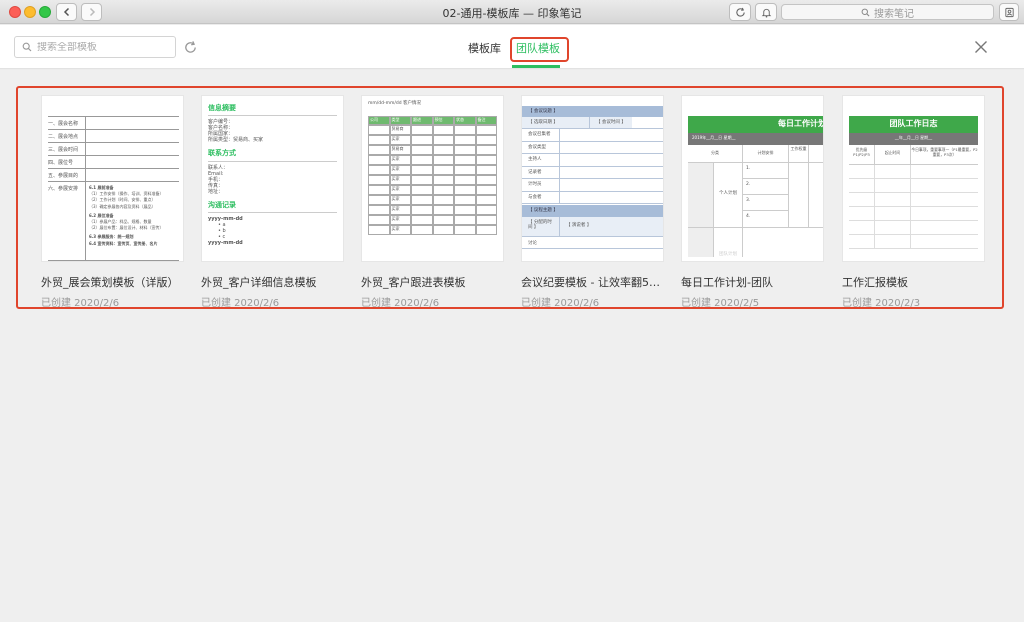  What do you see at coordinates (611, 122) in the screenshot?
I see `thumb-cell: 【 会议时间 】` at bounding box center [611, 122].